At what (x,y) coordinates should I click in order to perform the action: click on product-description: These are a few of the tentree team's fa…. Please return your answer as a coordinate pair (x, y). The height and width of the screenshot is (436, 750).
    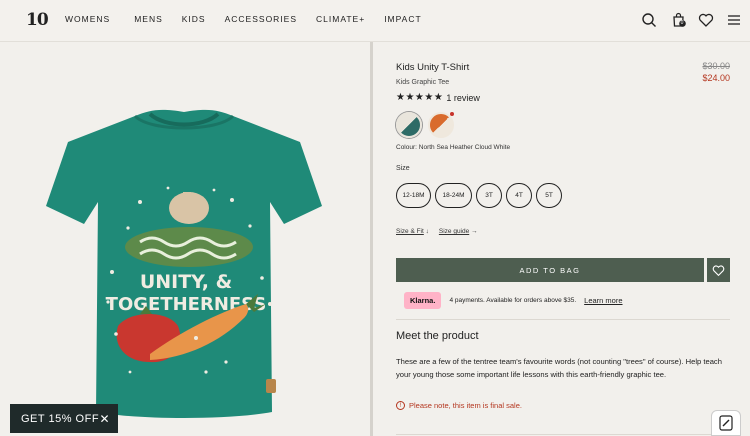
    Looking at the image, I should click on (559, 368).